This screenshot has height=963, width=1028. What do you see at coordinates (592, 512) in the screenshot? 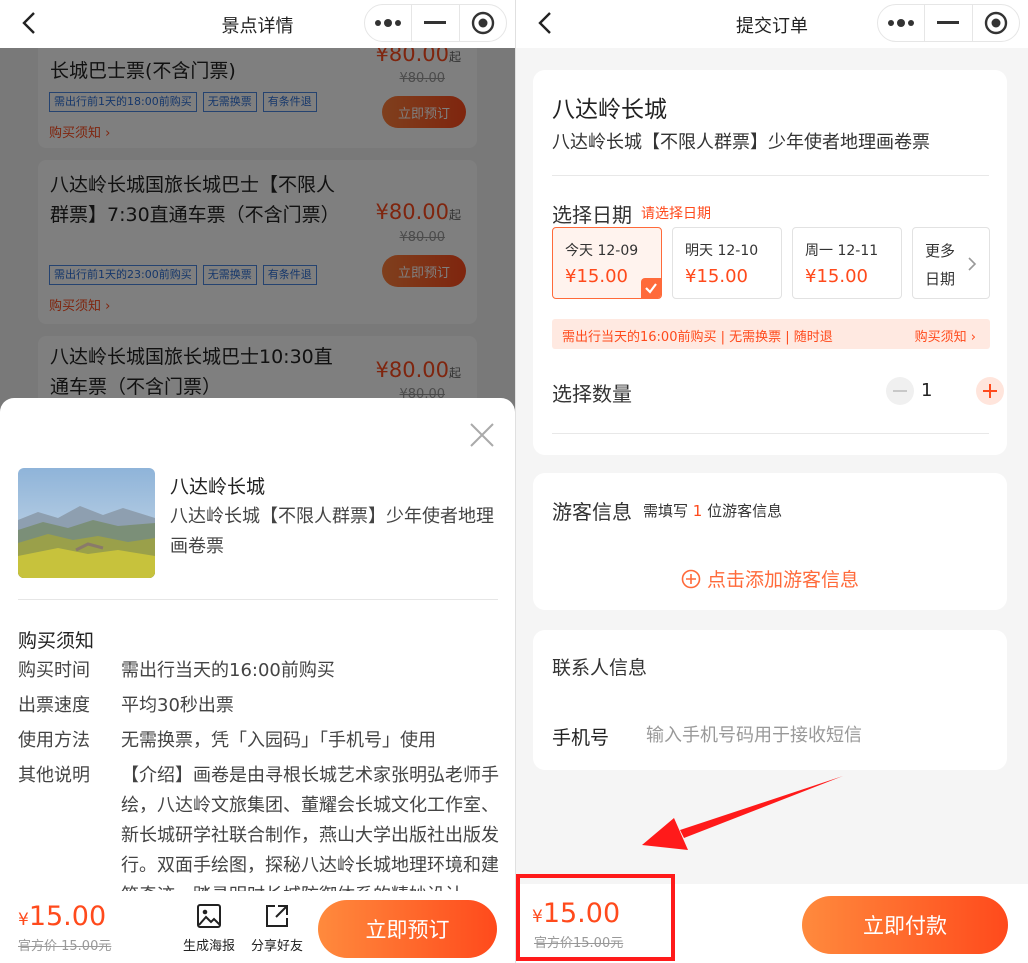
I see `tourist-label: 游客信息` at bounding box center [592, 512].